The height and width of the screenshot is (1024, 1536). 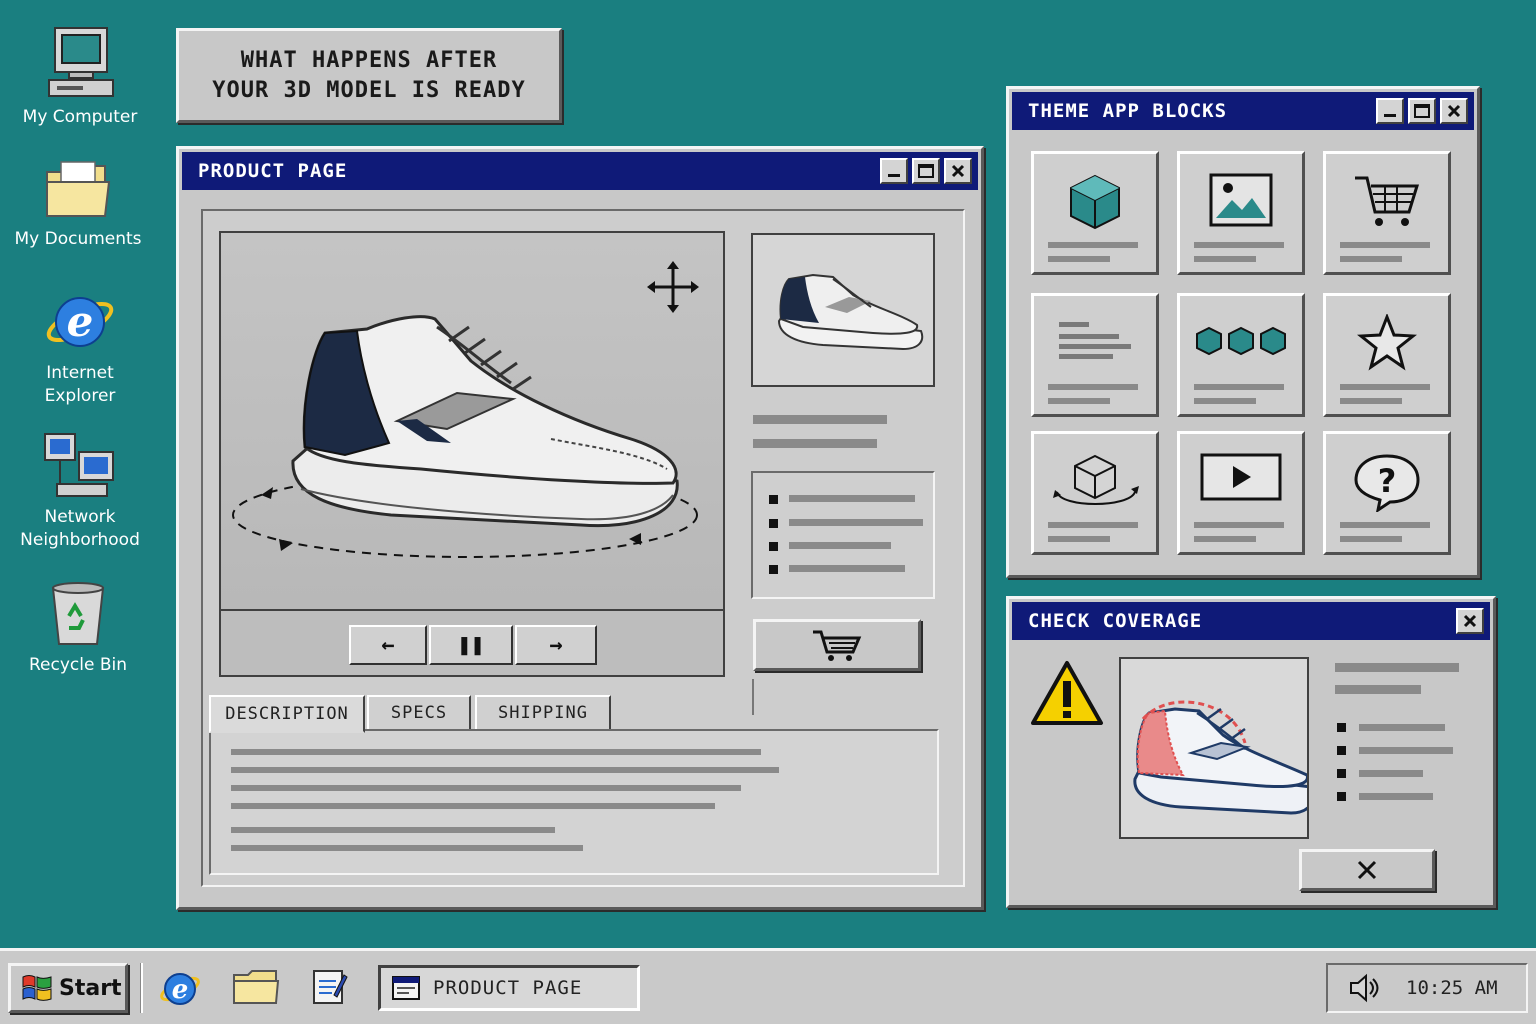 I want to click on network-icon, so click(x=79, y=465).